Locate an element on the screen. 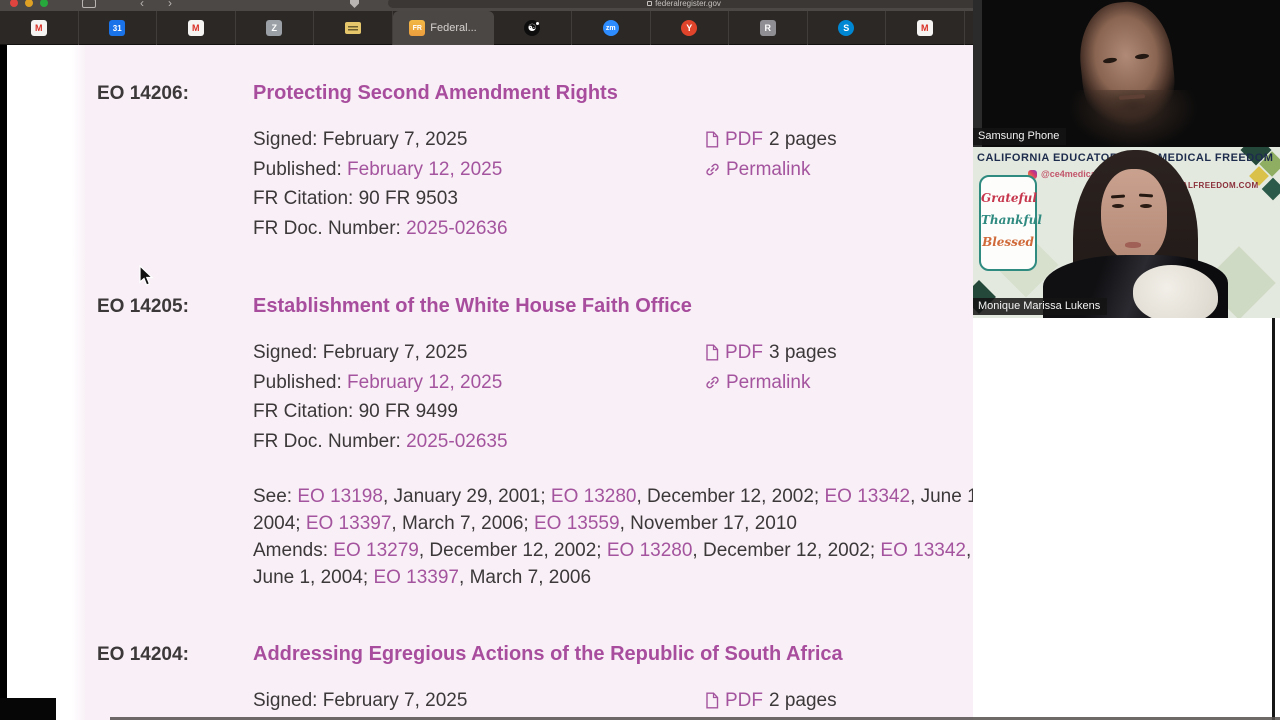 Image resolution: width=1280 pixels, height=720 pixels. eo-reference-link: EO 13279 is located at coordinates (376, 550).